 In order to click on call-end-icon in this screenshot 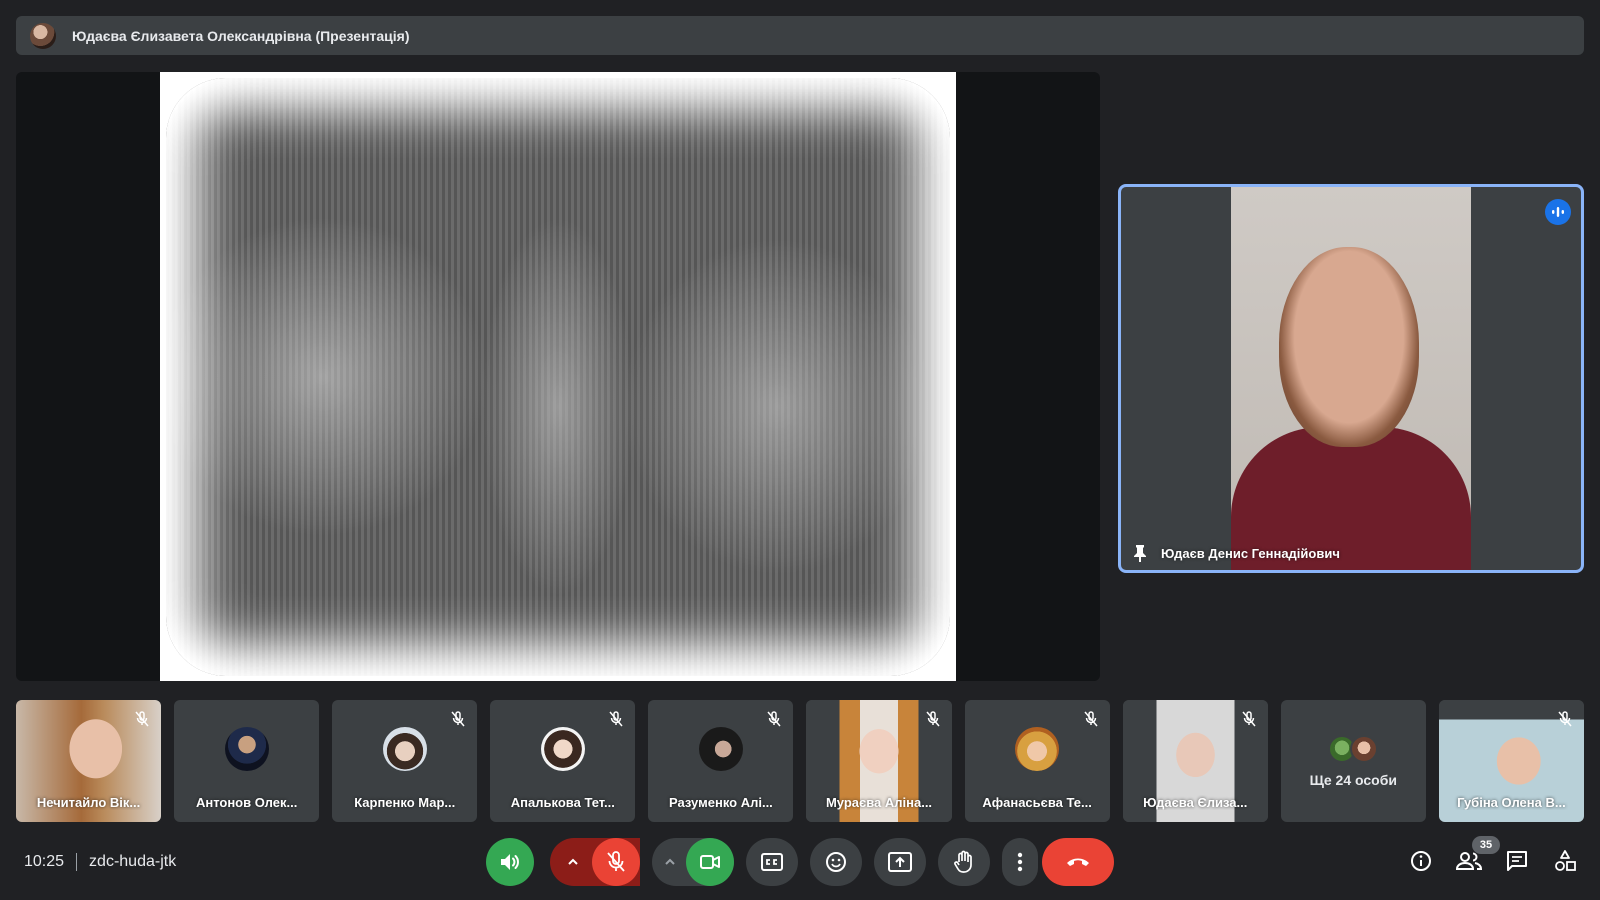, I will do `click(1078, 862)`.